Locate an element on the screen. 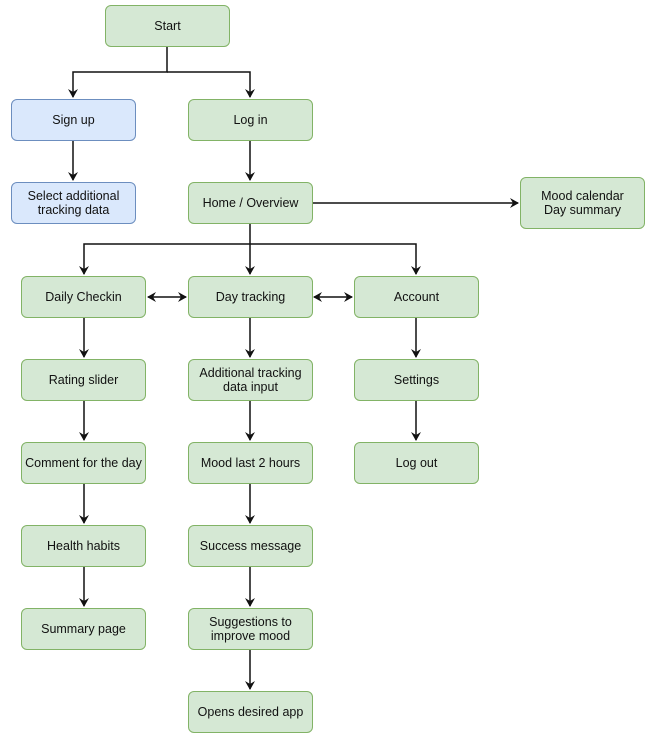  node-daily-checkin-label: Daily Checkin is located at coordinates (83, 297).